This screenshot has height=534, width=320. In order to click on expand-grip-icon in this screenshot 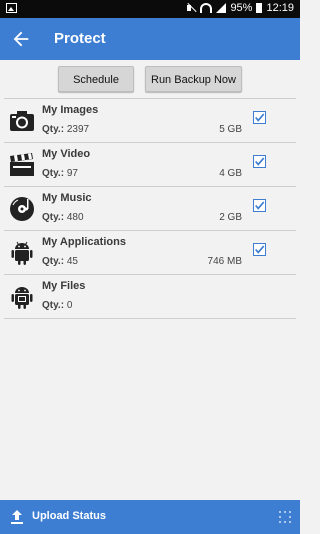, I will do `click(285, 517)`.